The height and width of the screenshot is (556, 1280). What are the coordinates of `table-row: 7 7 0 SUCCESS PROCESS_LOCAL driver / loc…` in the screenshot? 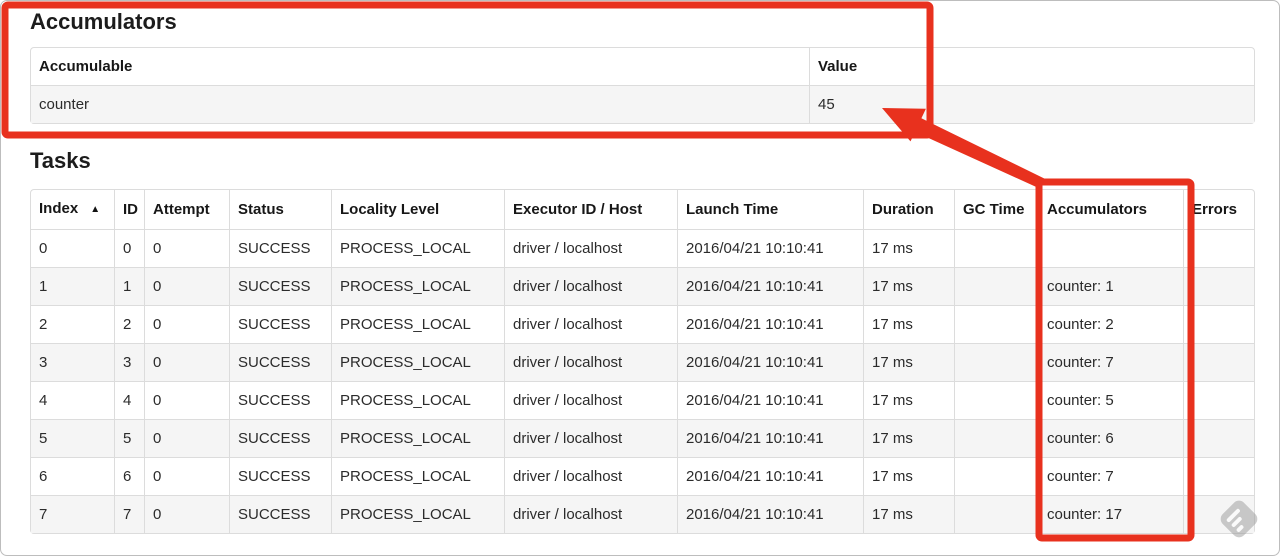 It's located at (642, 514).